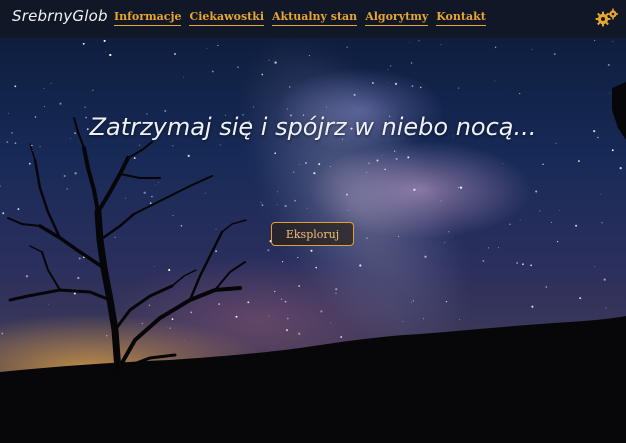 The height and width of the screenshot is (443, 626). I want to click on site-logo: SrebrnyGlob, so click(60, 16).